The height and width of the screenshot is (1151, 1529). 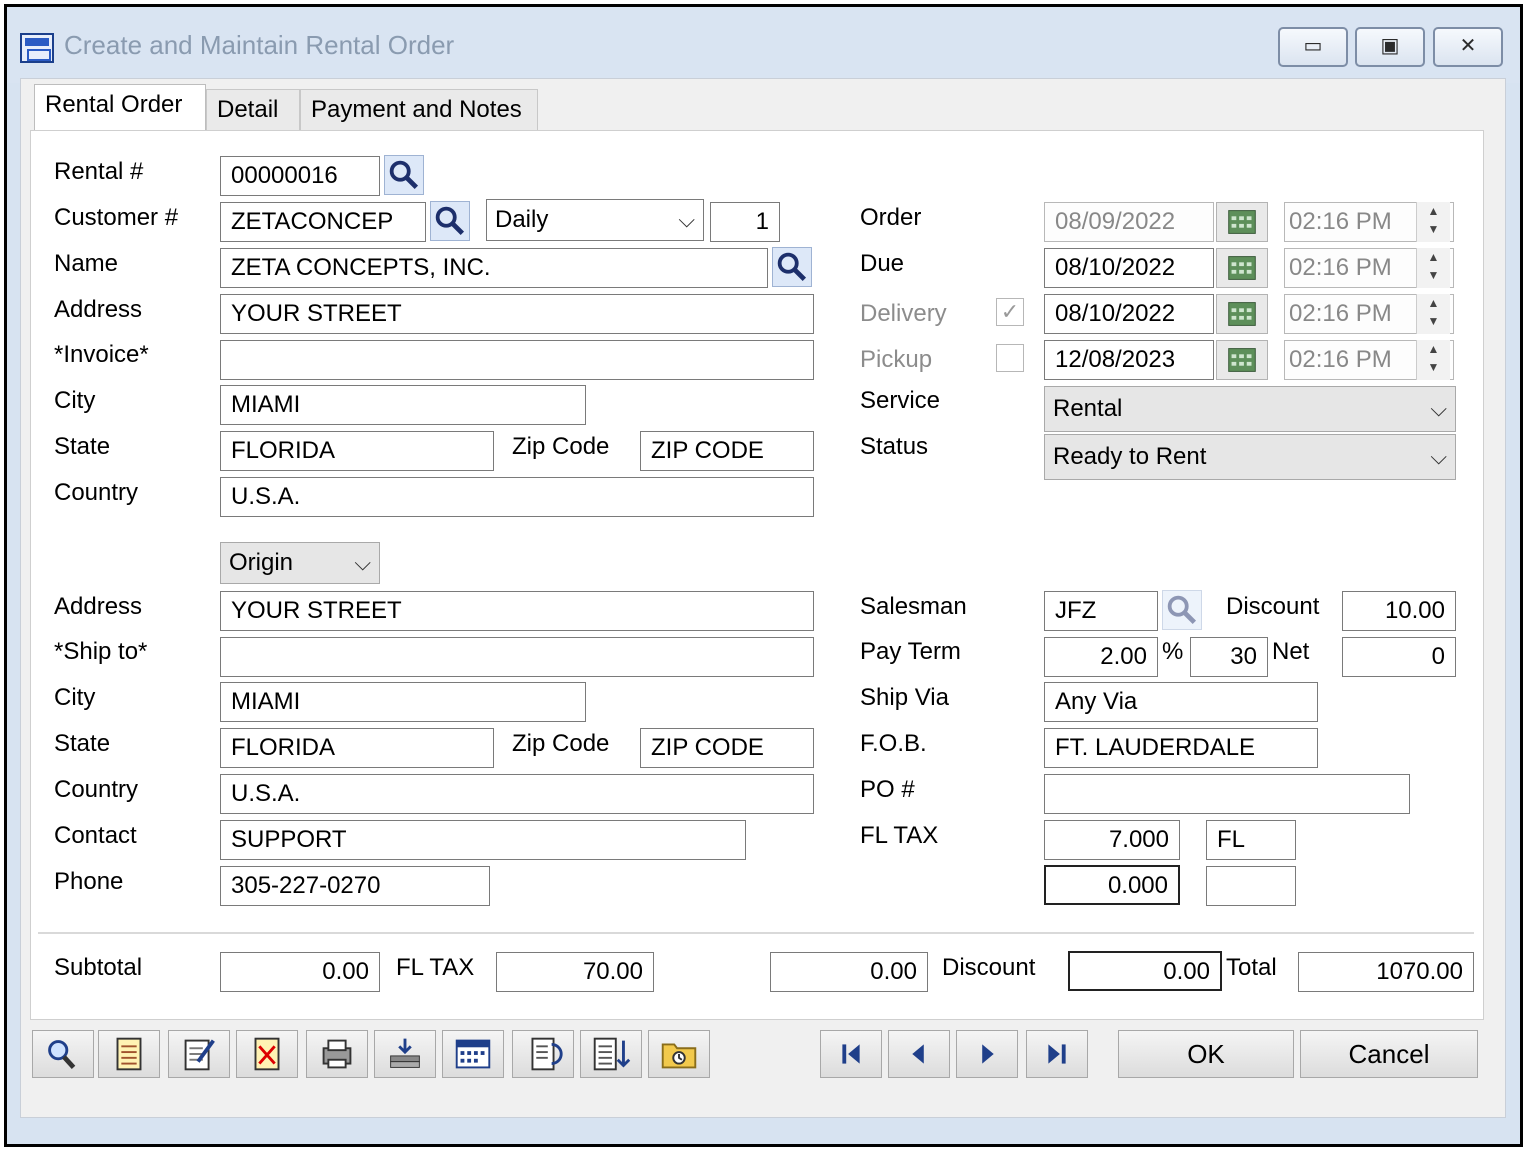 What do you see at coordinates (82, 743) in the screenshot?
I see `ship-state-label: State` at bounding box center [82, 743].